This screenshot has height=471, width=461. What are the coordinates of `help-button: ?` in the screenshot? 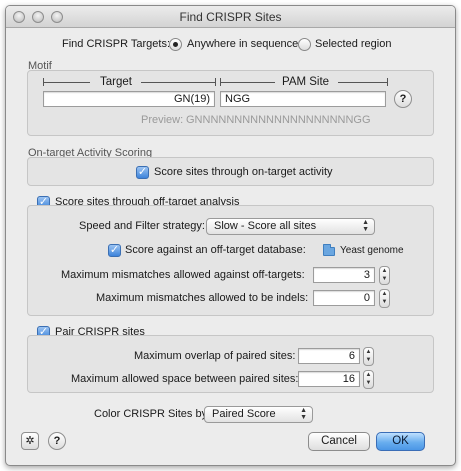 It's located at (57, 441).